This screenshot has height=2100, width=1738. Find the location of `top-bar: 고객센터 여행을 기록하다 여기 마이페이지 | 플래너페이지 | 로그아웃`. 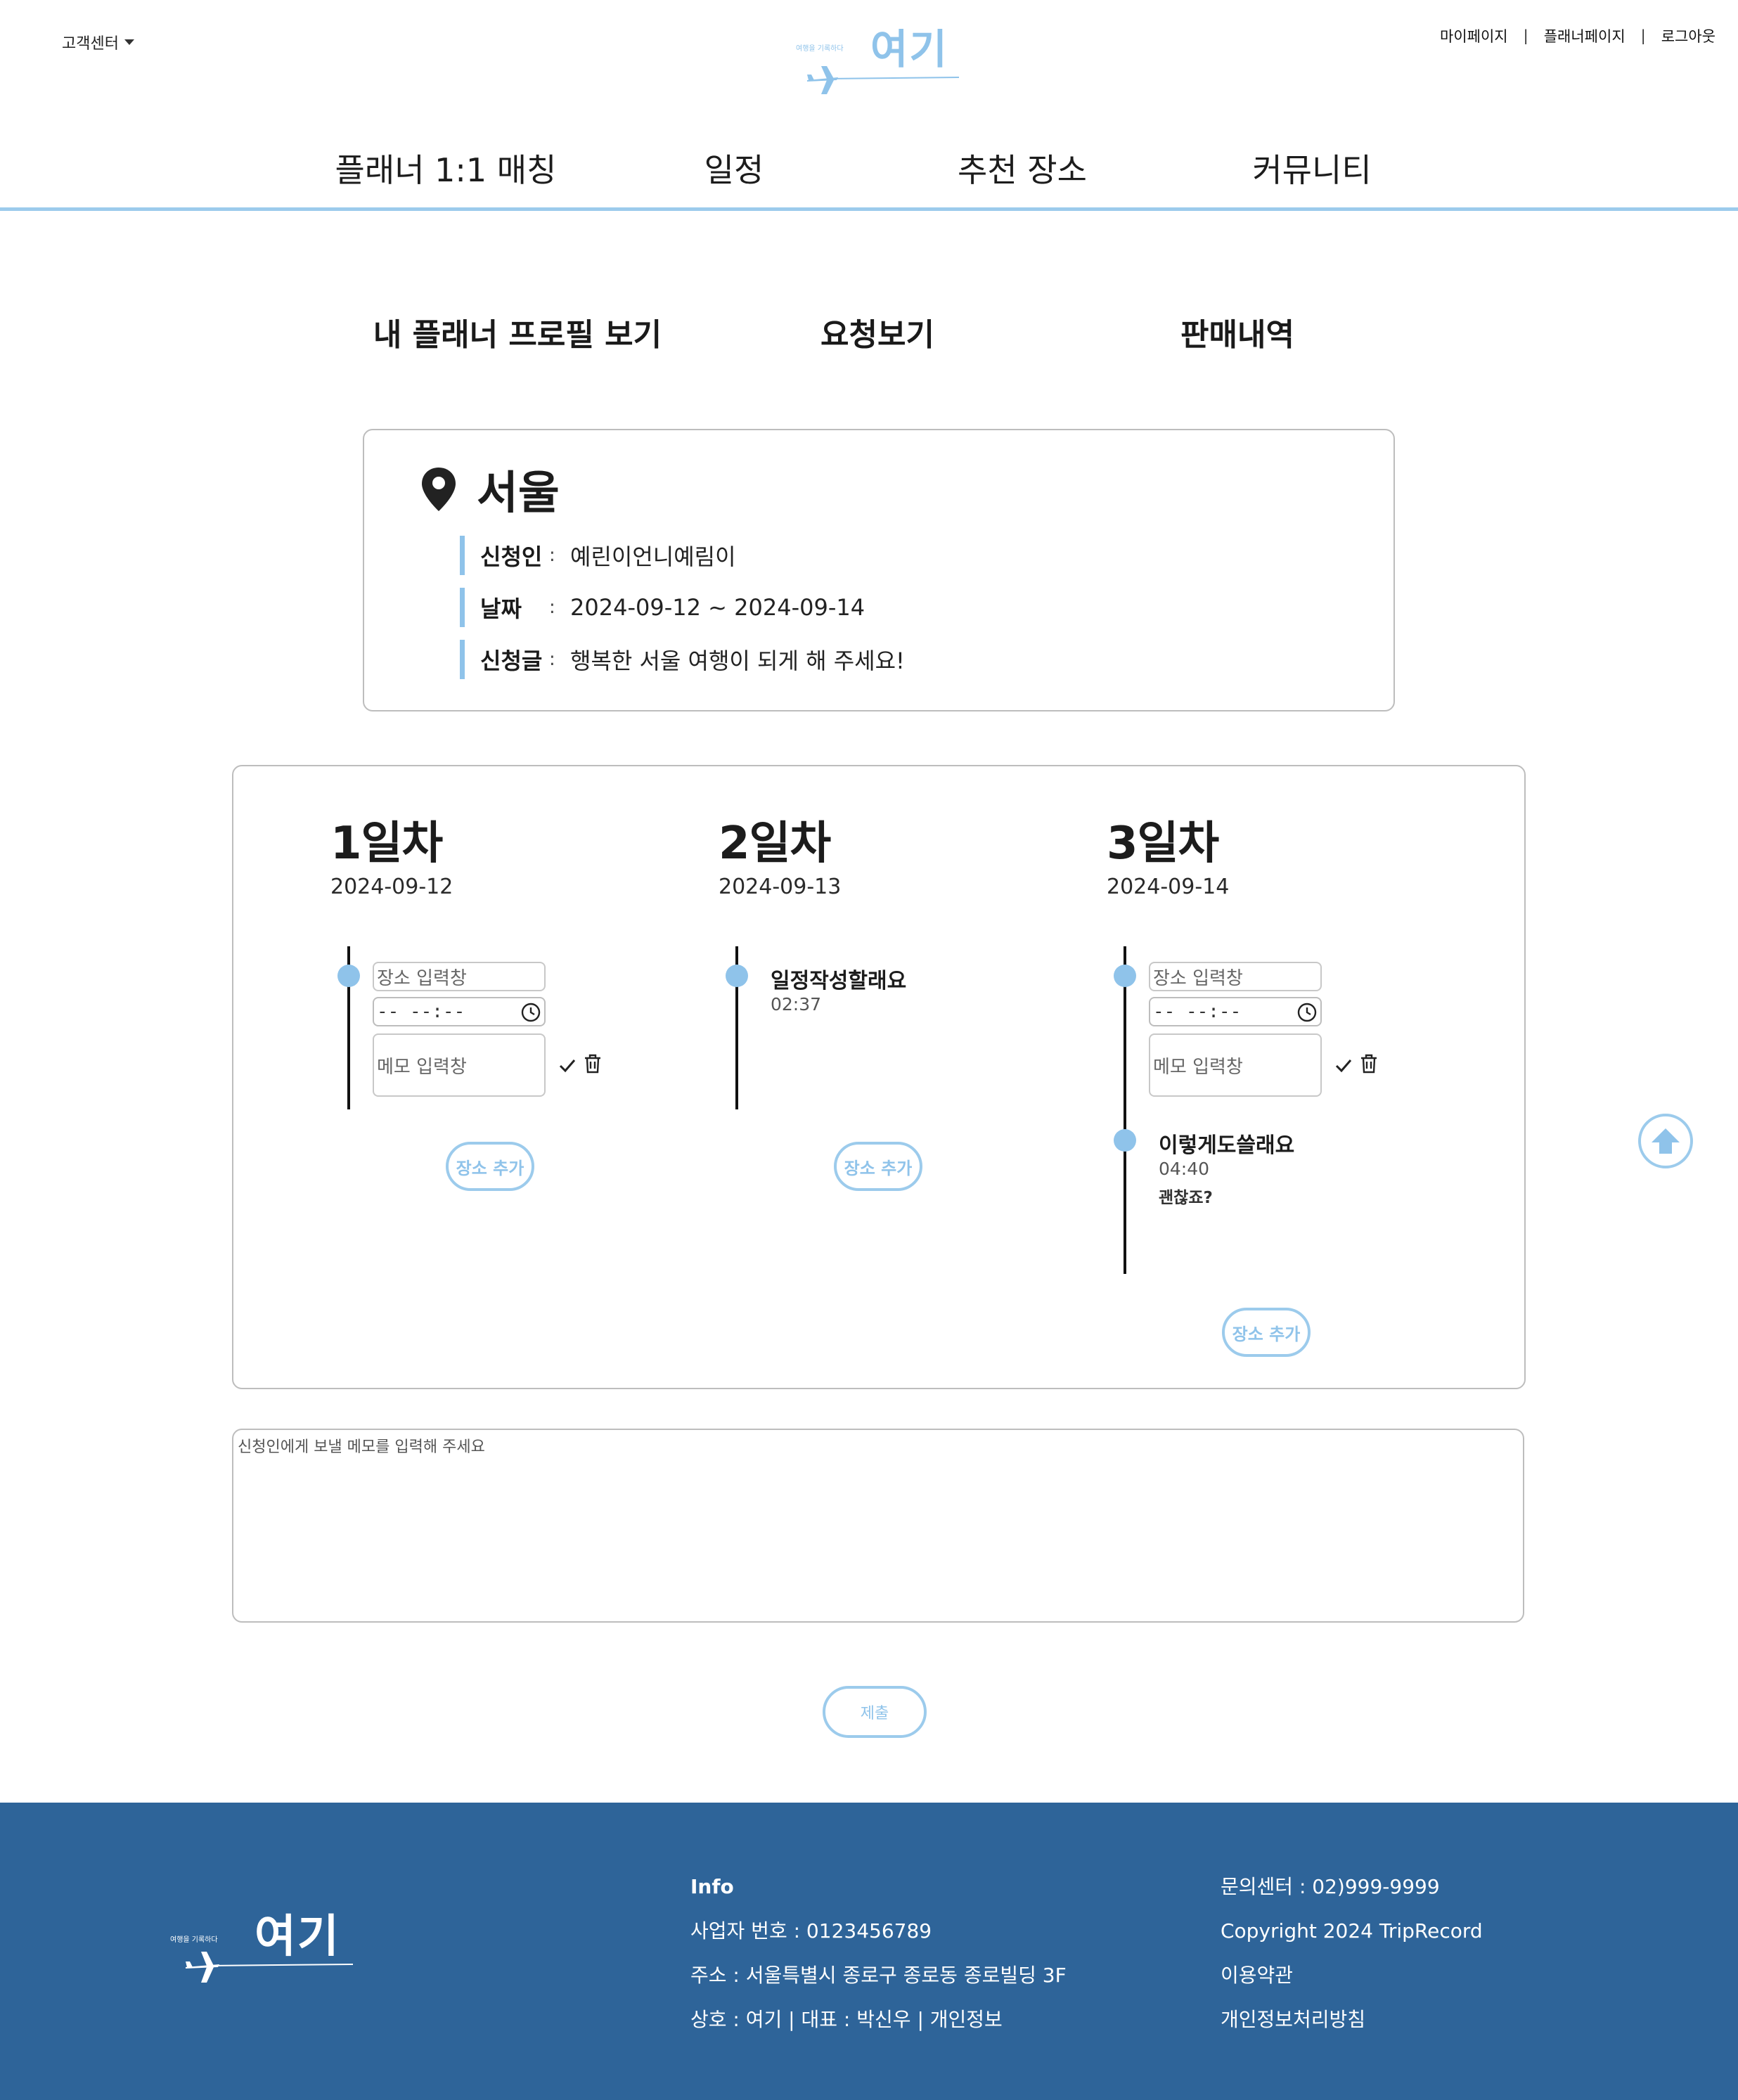

top-bar: 고객센터 여행을 기록하다 여기 마이페이지 | 플래너페이지 | 로그아웃 is located at coordinates (869, 56).